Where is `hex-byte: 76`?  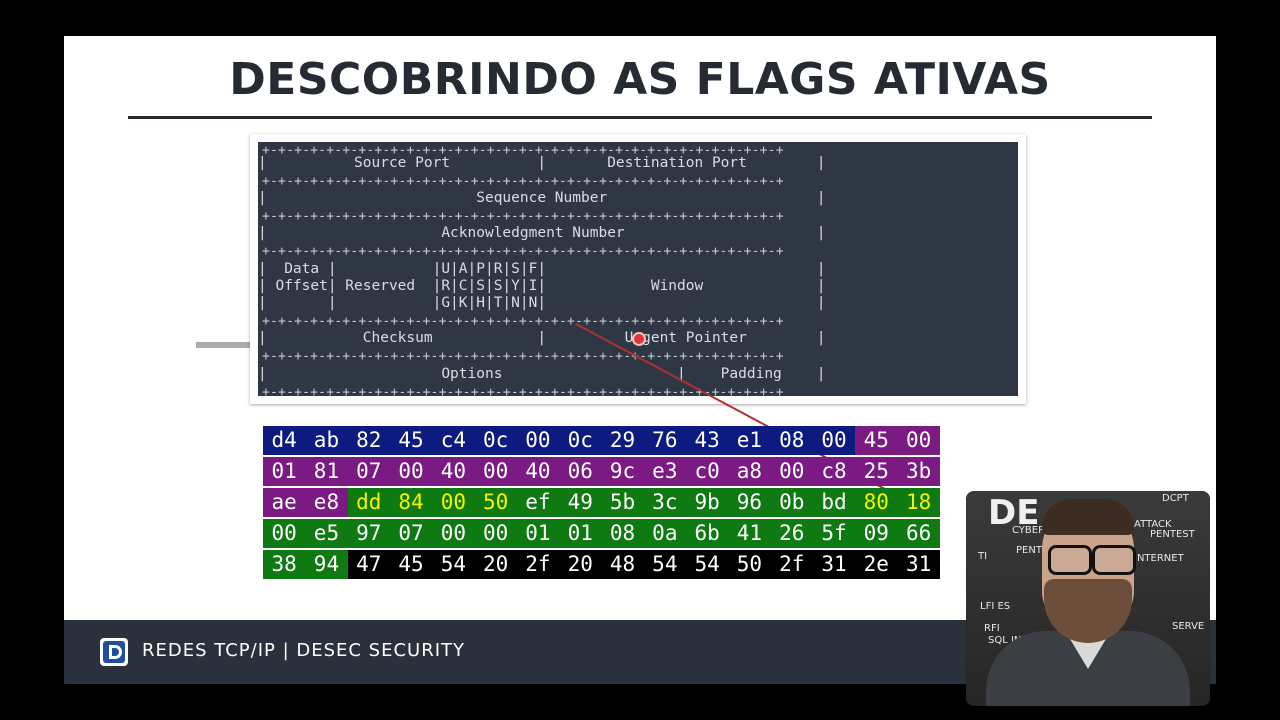 hex-byte: 76 is located at coordinates (664, 440).